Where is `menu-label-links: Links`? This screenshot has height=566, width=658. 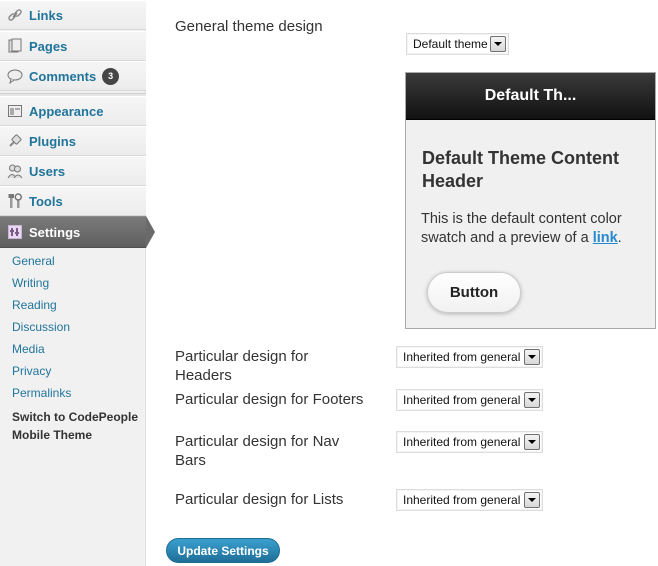 menu-label-links: Links is located at coordinates (46, 15).